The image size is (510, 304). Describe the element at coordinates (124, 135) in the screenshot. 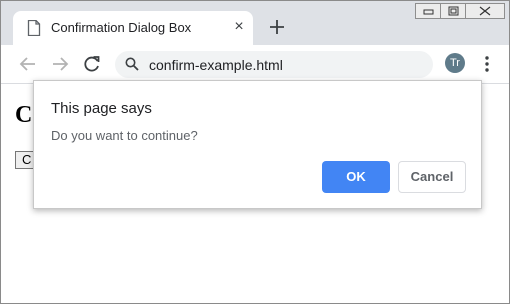

I see `dialog-message: Do you want to continue?` at that location.